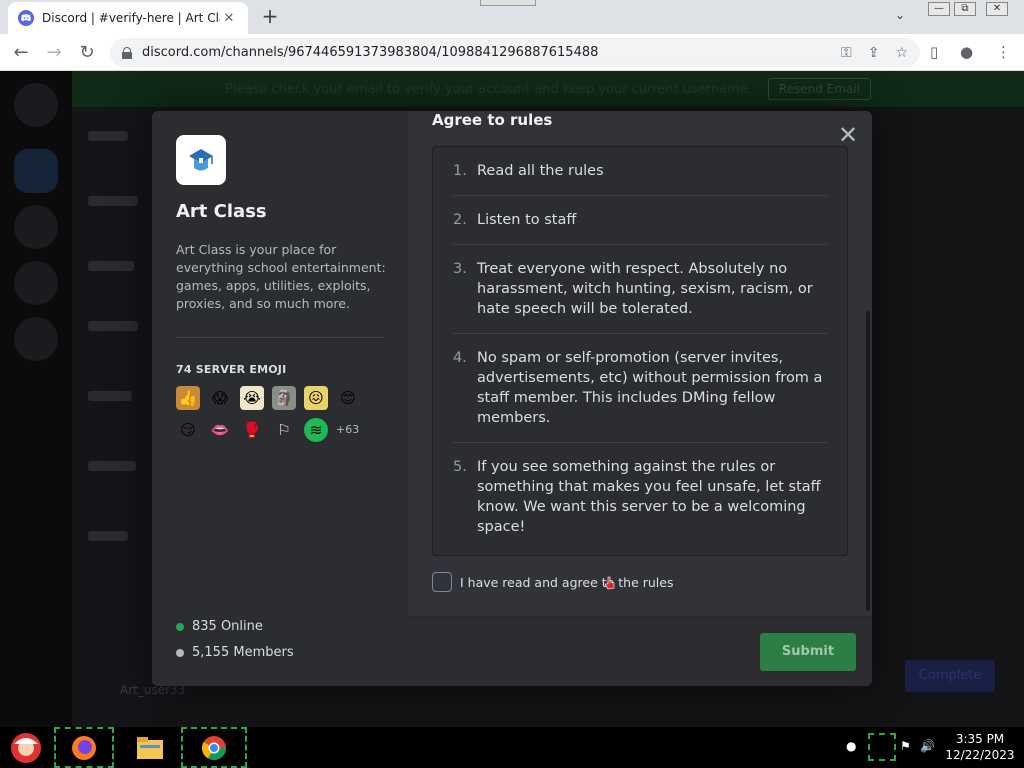 This screenshot has height=768, width=1024. Describe the element at coordinates (966, 52) in the screenshot. I see `profile-icon: ●` at that location.